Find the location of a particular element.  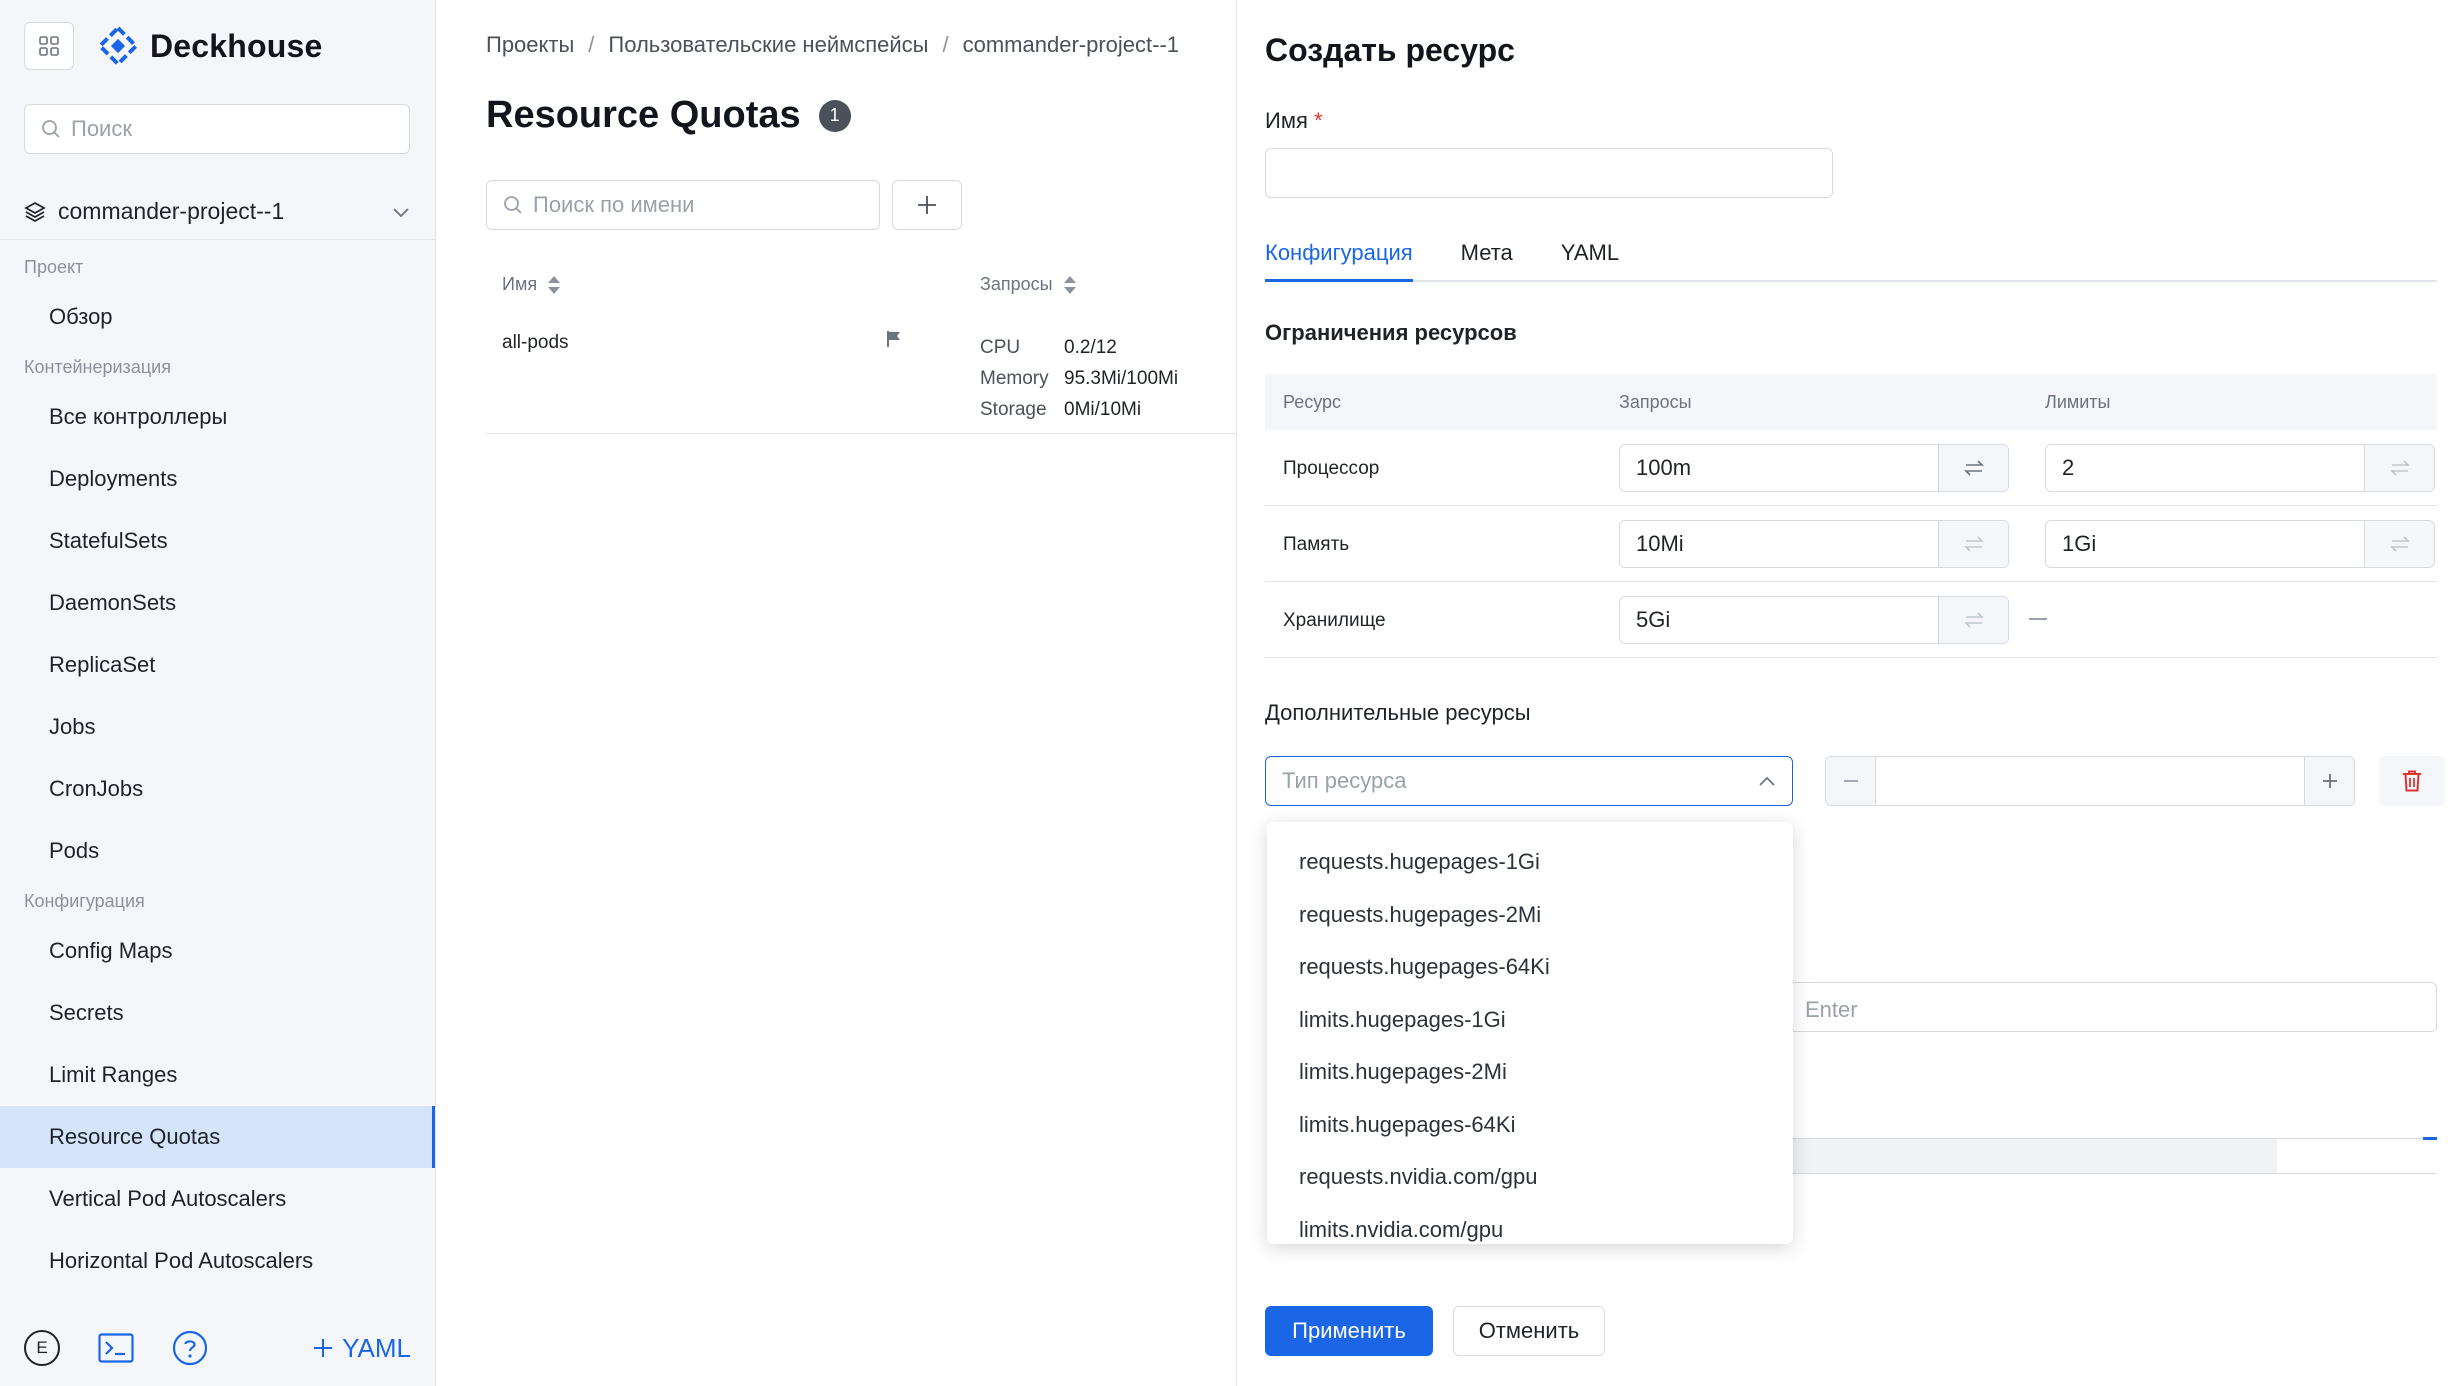

dropdown-option: limits.hugepages-64Ki is located at coordinates (1530, 1125).